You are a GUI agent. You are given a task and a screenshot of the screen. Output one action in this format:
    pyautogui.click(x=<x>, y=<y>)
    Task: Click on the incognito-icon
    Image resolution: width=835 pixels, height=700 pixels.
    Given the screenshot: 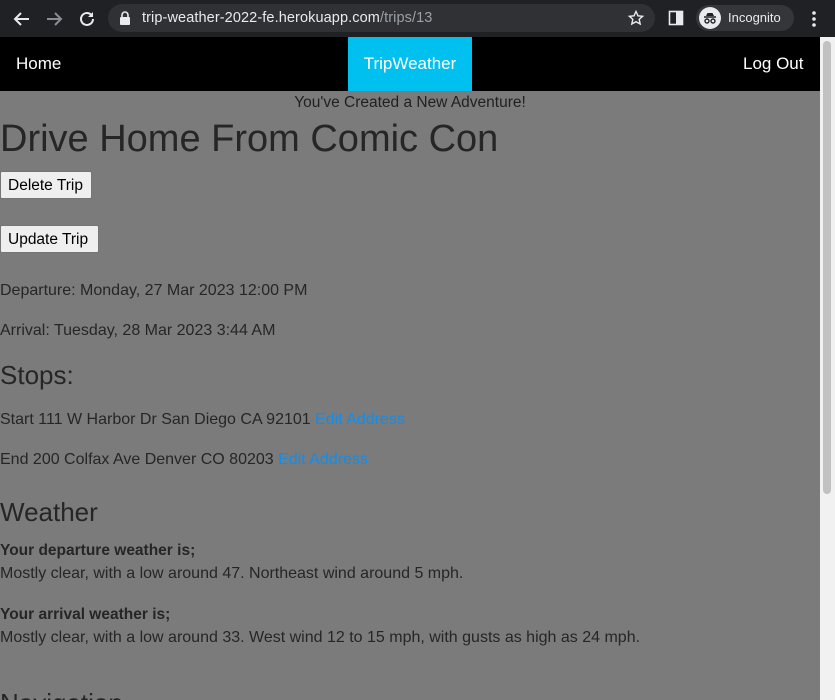 What is the action you would take?
    pyautogui.click(x=710, y=20)
    